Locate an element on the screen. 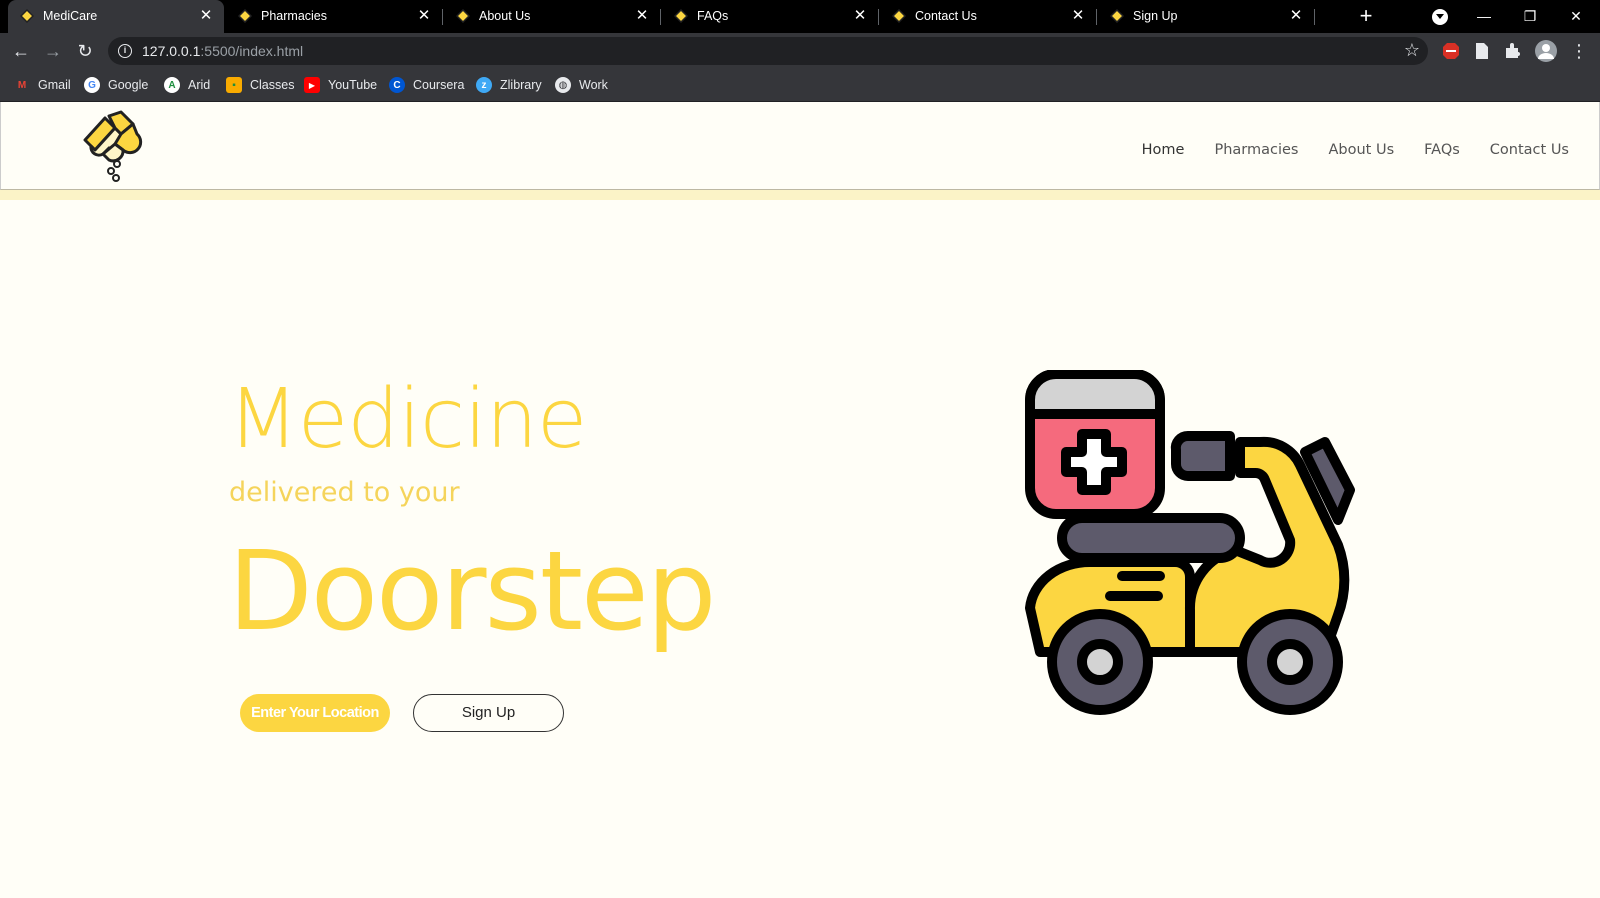 Image resolution: width=1600 pixels, height=898 pixels. new-tab-button: + is located at coordinates (1366, 17).